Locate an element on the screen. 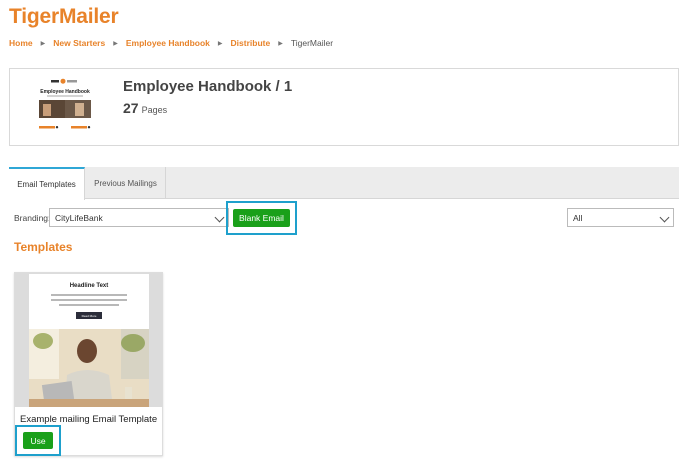 This screenshot has width=688, height=468. preview-read-more-button: Read More is located at coordinates (89, 315).